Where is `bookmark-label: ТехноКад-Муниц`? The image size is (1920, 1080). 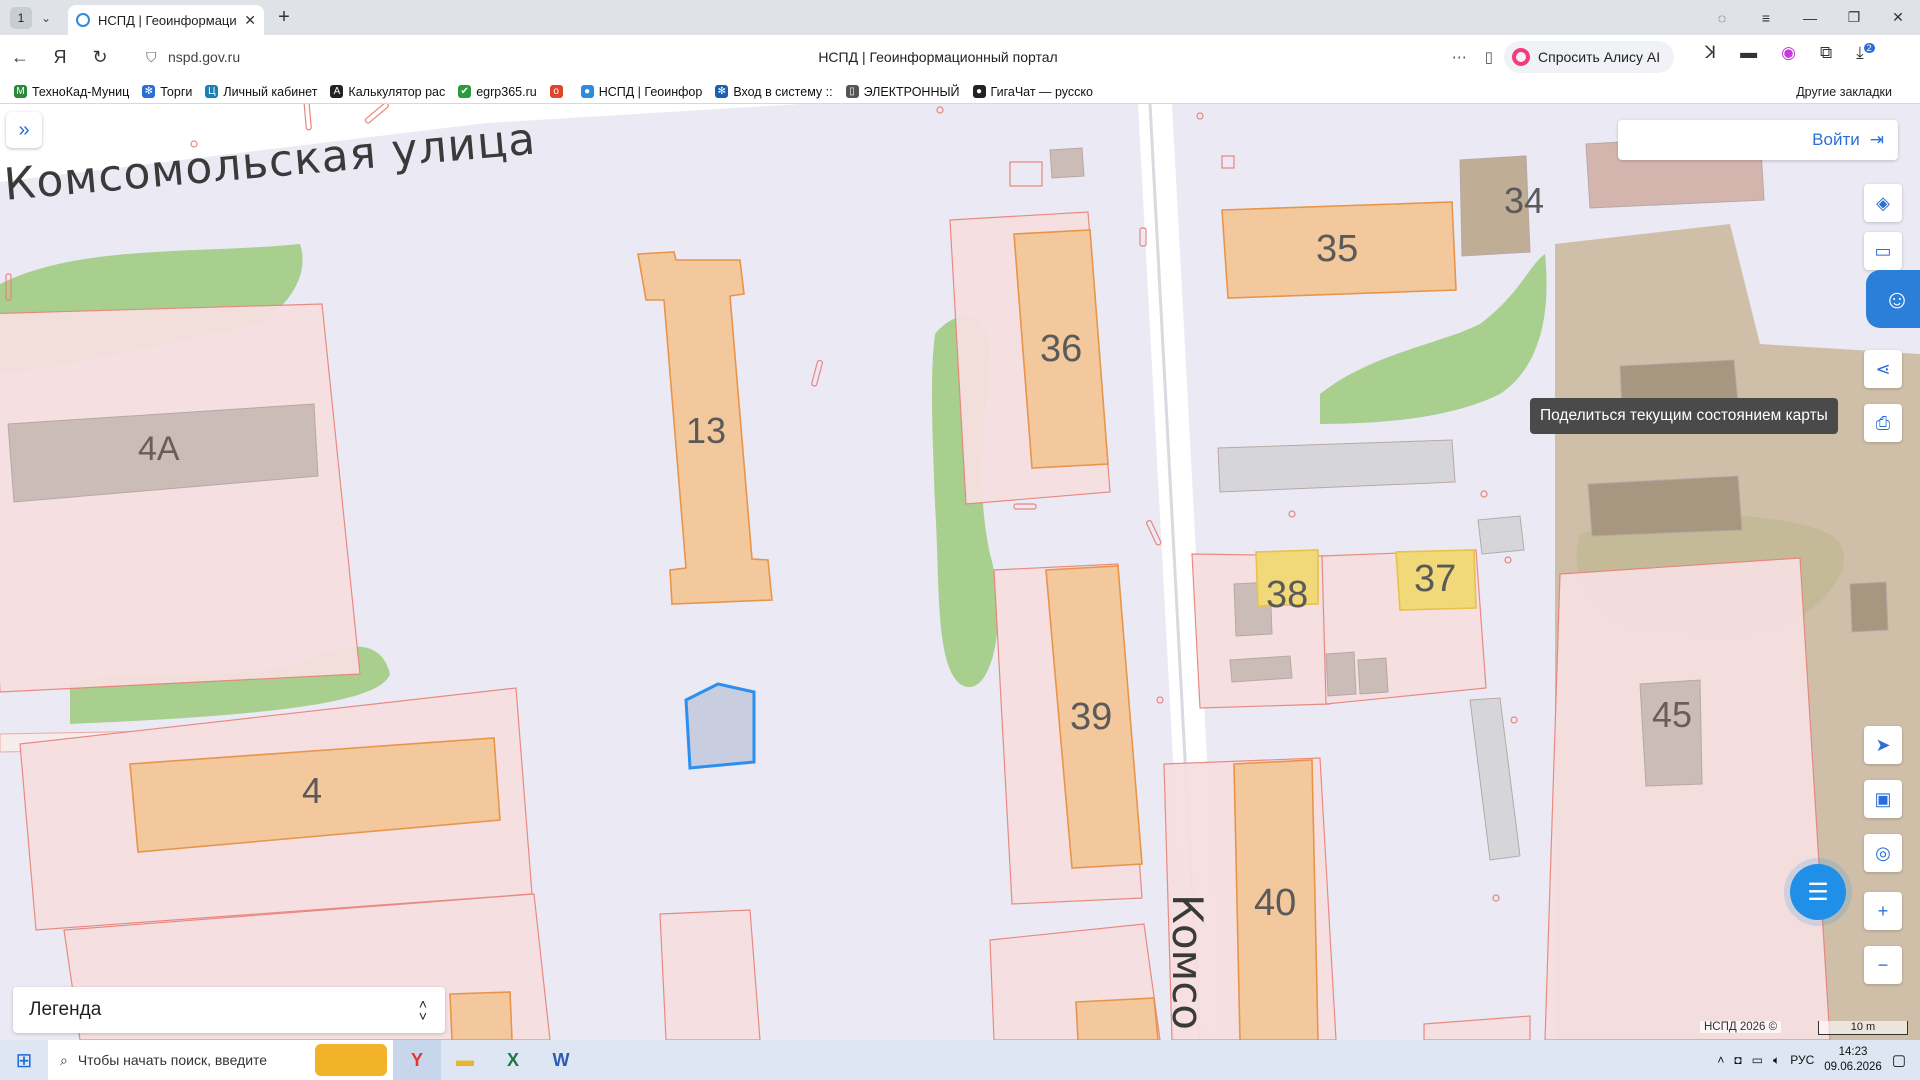 bookmark-label: ТехноКад-Муниц is located at coordinates (81, 91).